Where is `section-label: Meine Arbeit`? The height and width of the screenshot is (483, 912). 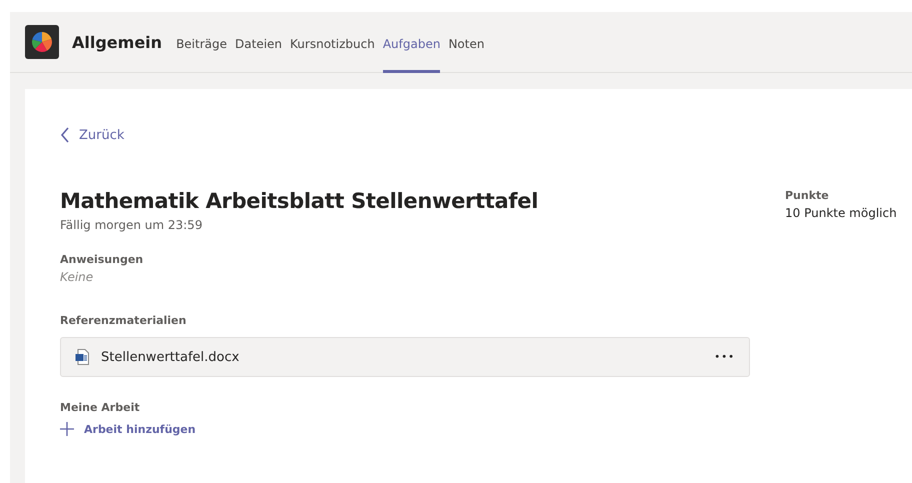
section-label: Meine Arbeit is located at coordinates (100, 407).